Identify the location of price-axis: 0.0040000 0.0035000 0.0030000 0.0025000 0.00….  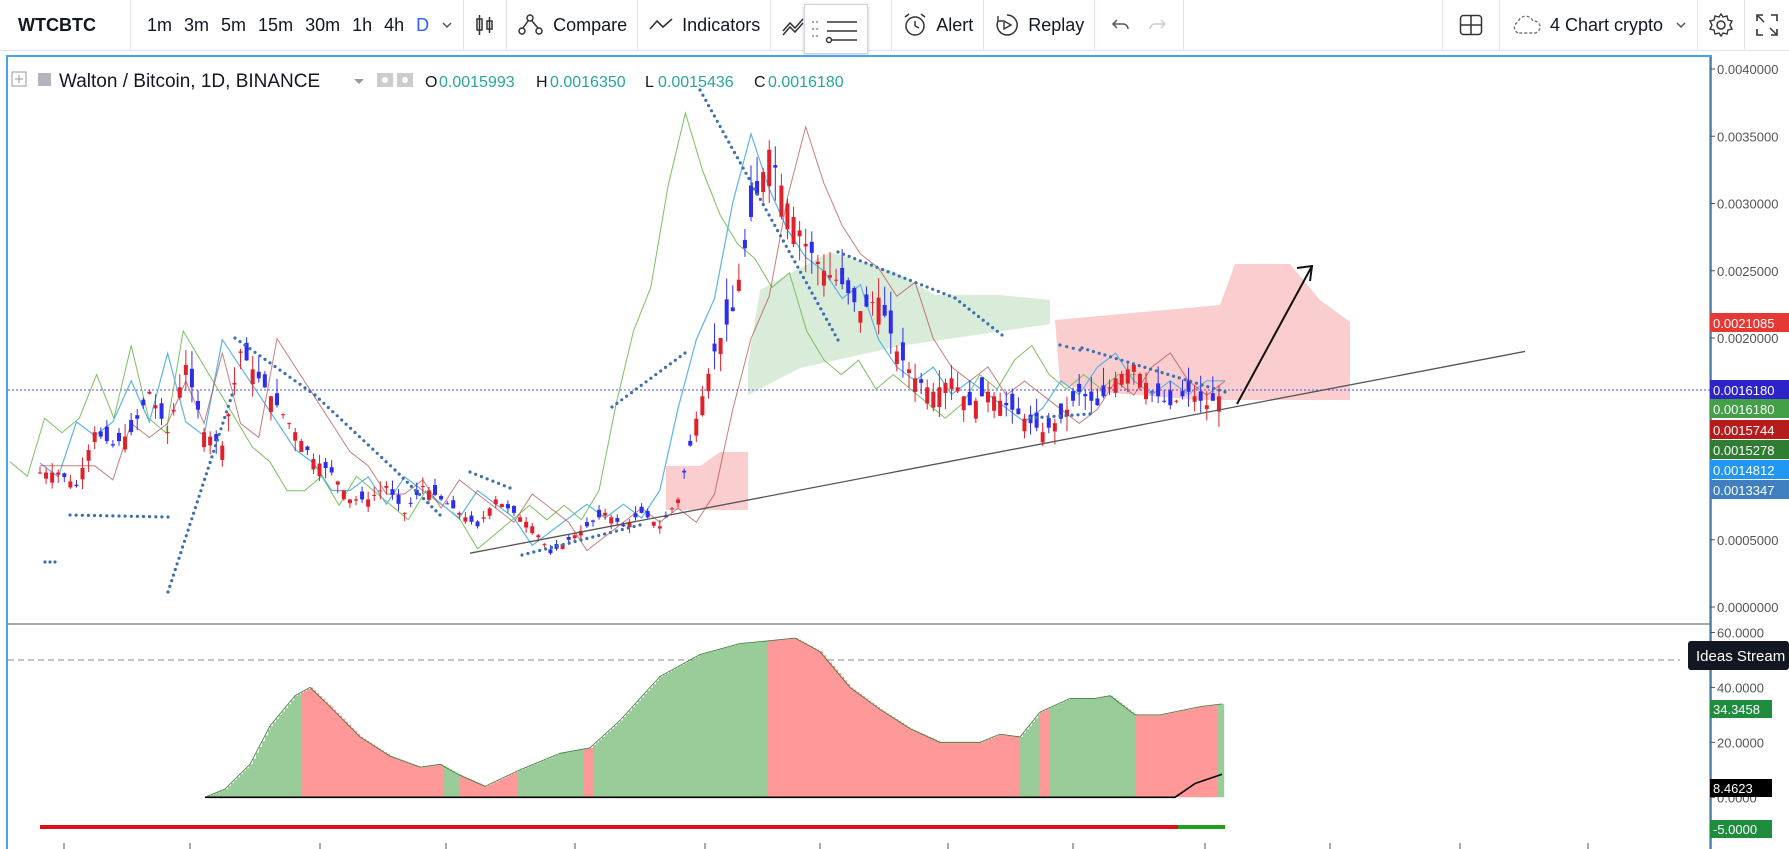
(1749, 338).